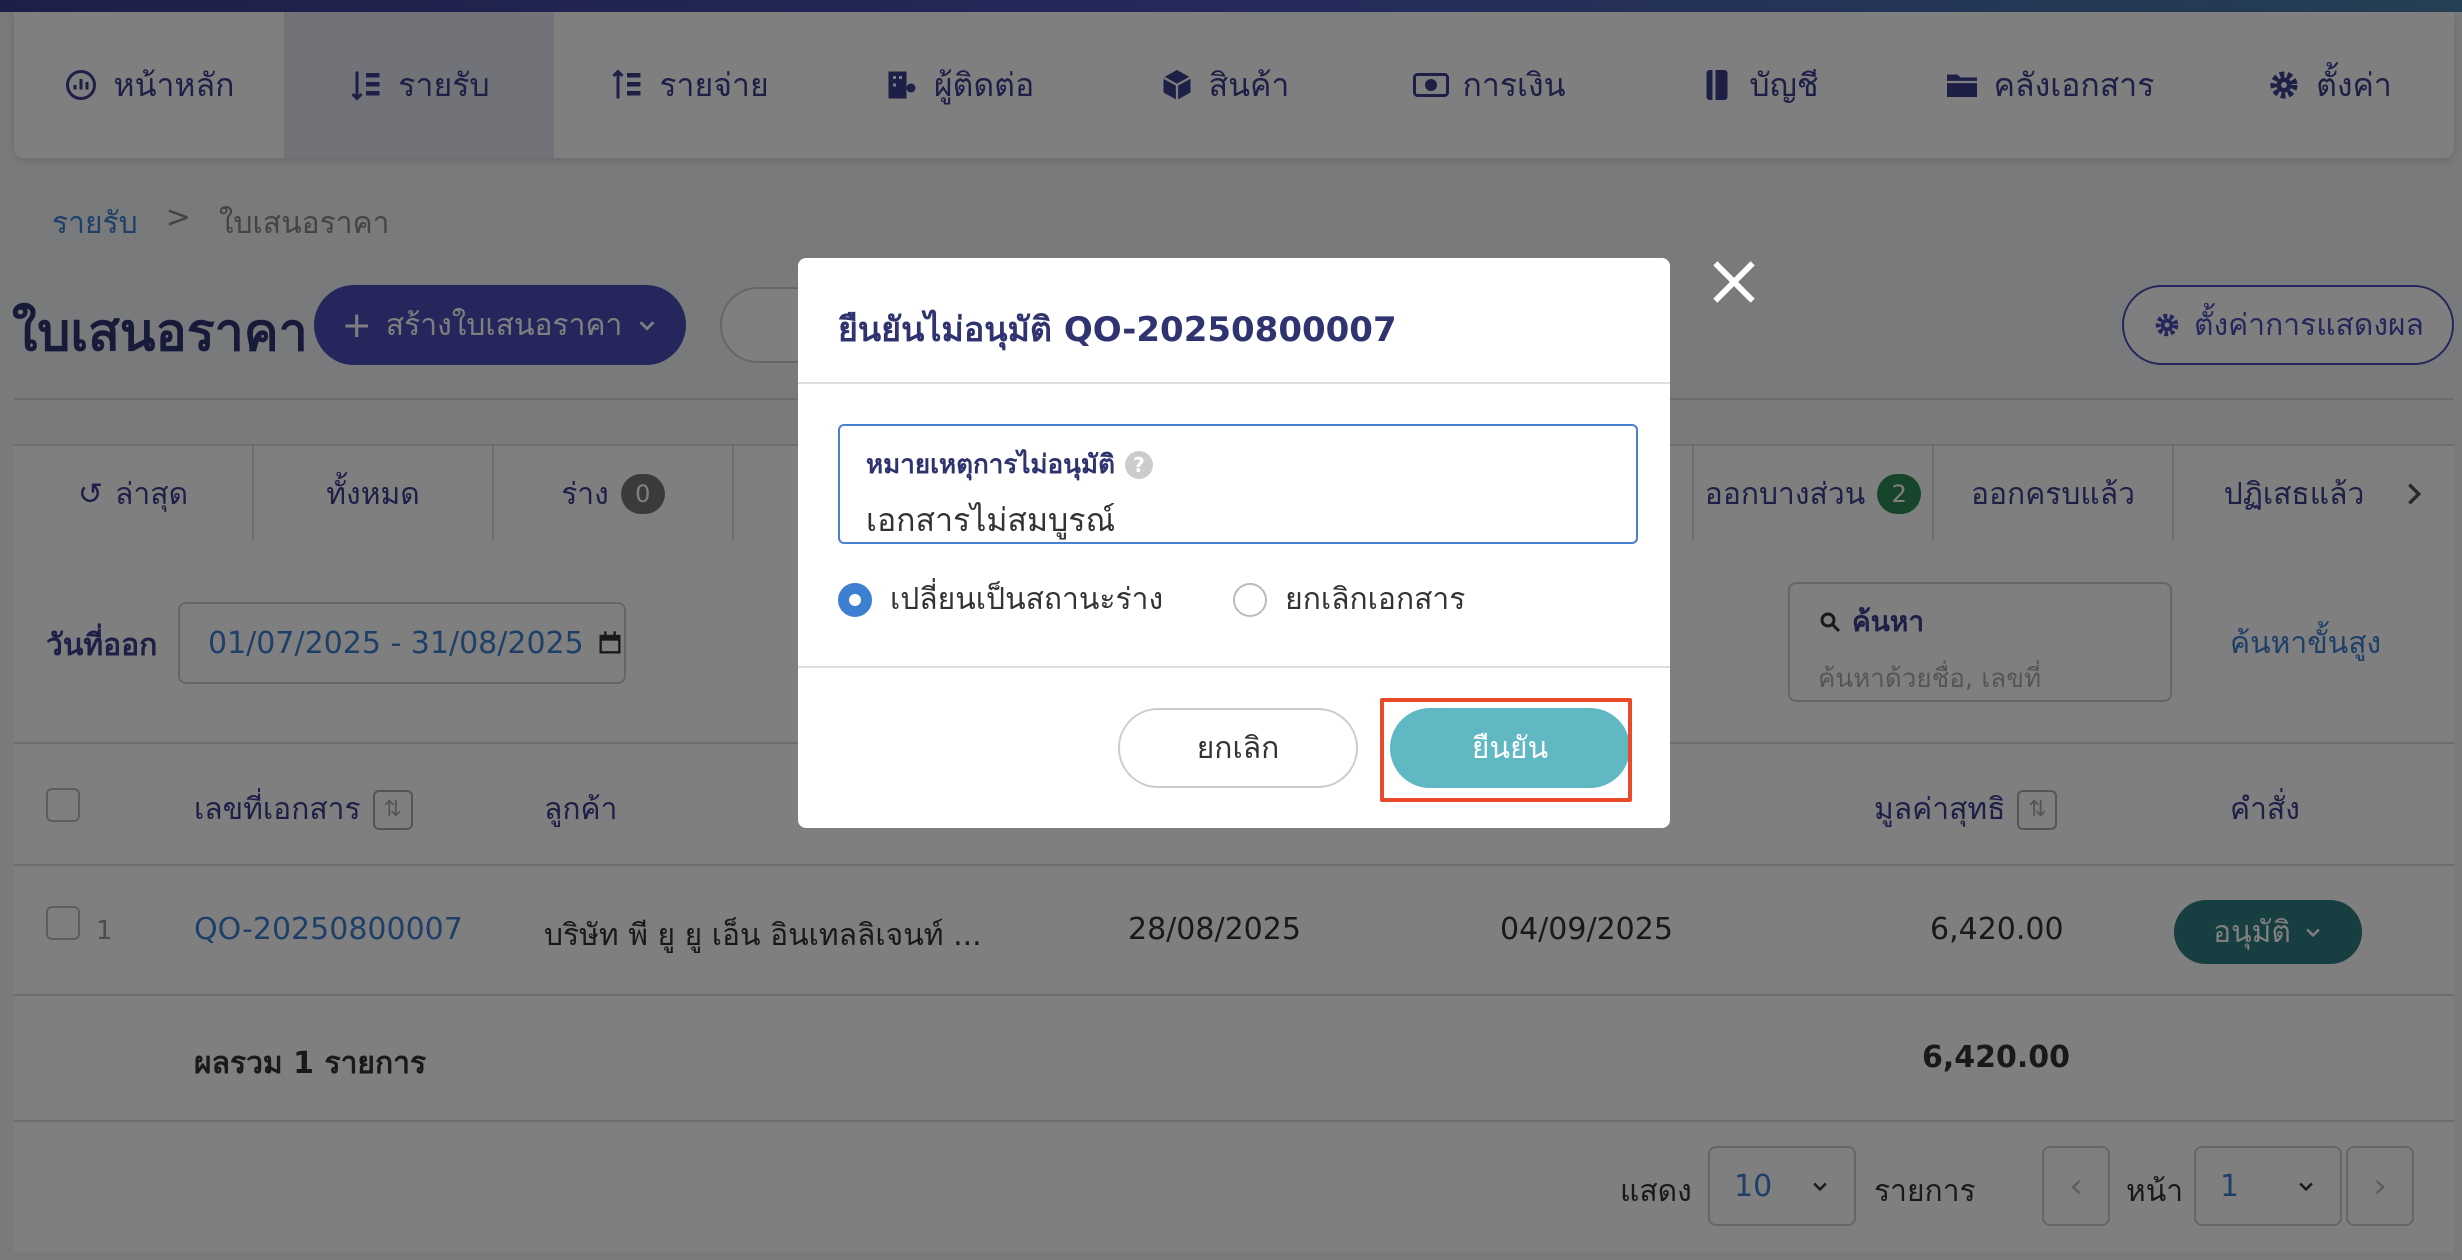 The height and width of the screenshot is (1260, 2462). I want to click on reason-value: เอกสารไม่สมบูรณ์, so click(991, 520).